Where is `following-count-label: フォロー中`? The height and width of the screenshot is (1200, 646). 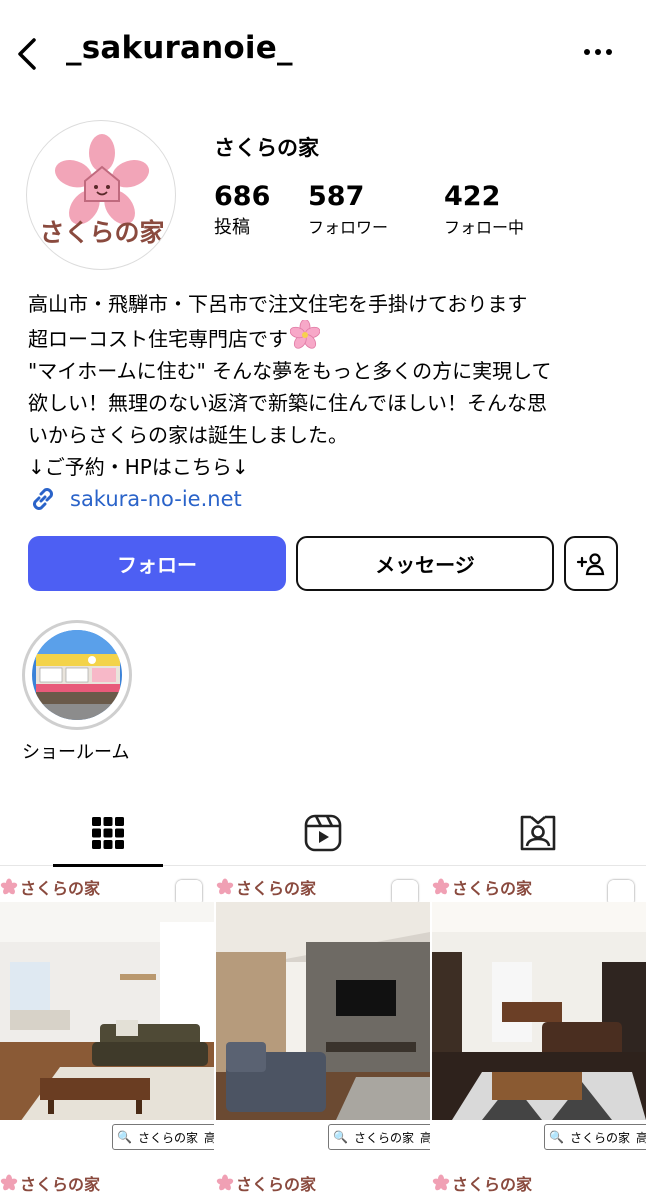
following-count-label: フォロー中 is located at coordinates (484, 227).